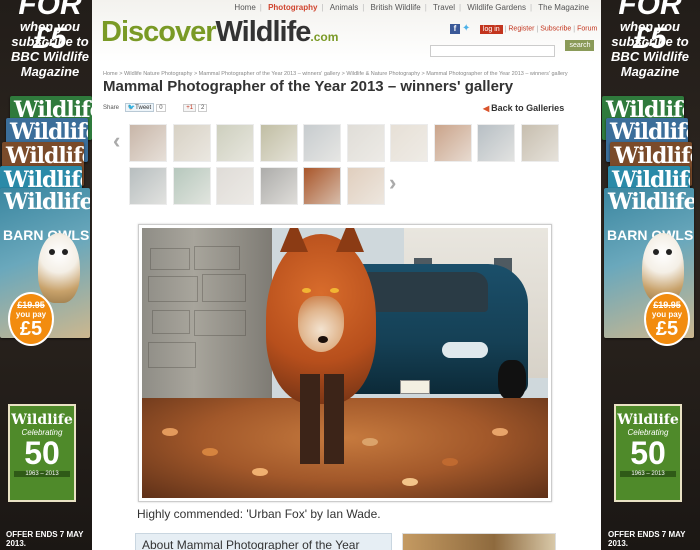  What do you see at coordinates (492, 50) in the screenshot?
I see `search-input` at bounding box center [492, 50].